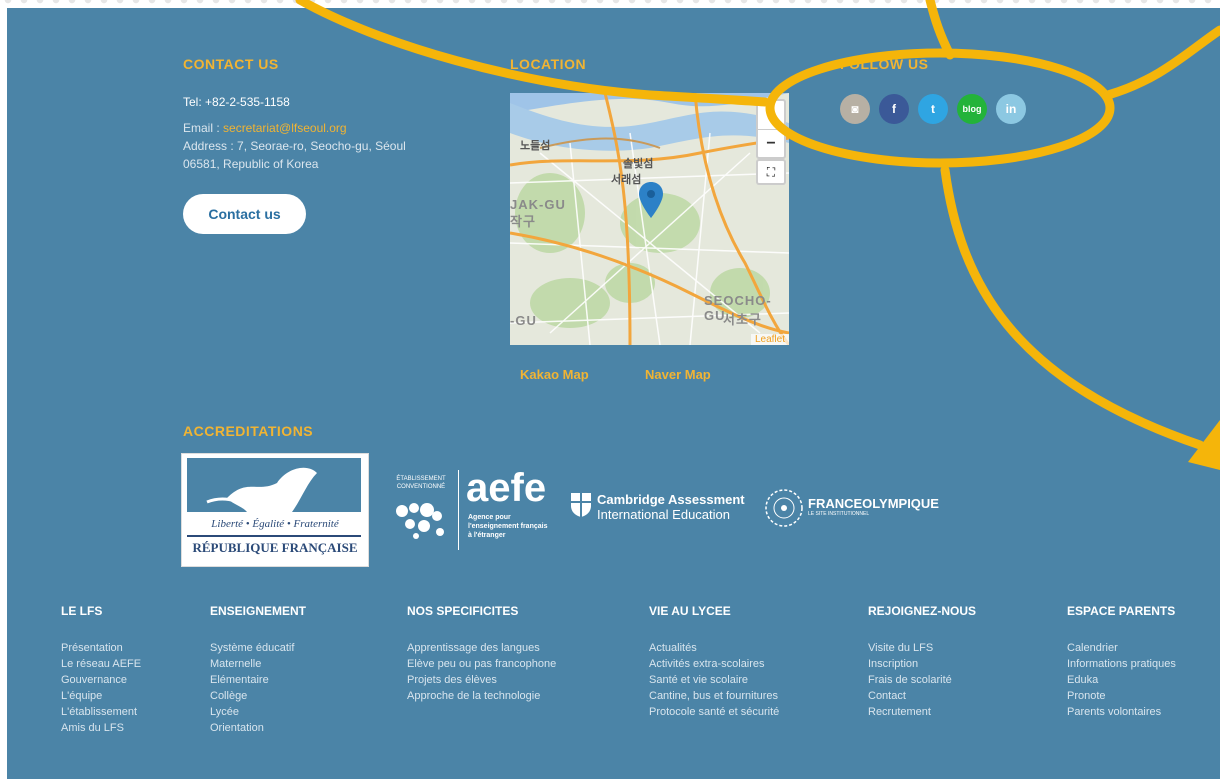 Image resolution: width=1220 pixels, height=779 pixels. I want to click on footer-link: Le réseau AEFE, so click(101, 664).